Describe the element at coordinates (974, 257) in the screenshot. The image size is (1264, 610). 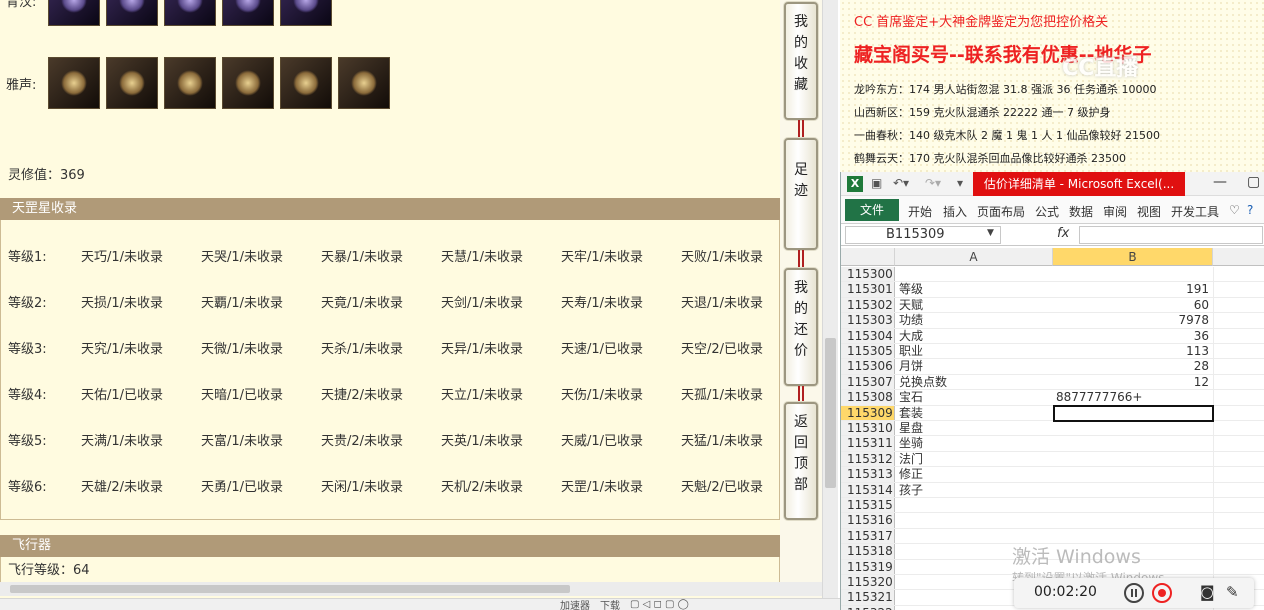
I see `column-header-a: A` at that location.